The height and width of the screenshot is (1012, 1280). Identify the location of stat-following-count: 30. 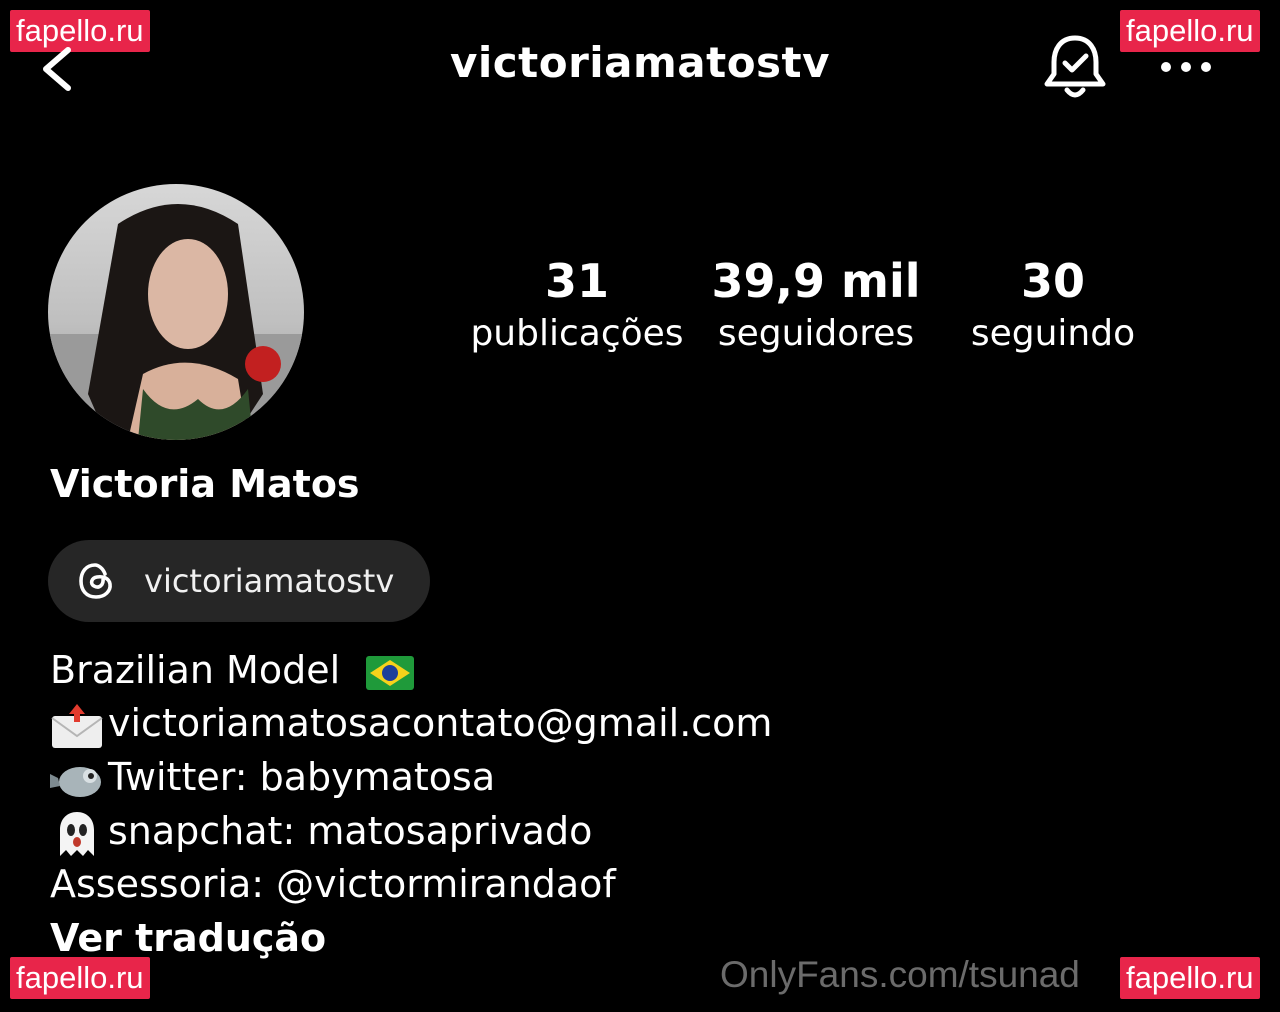
(1052, 281).